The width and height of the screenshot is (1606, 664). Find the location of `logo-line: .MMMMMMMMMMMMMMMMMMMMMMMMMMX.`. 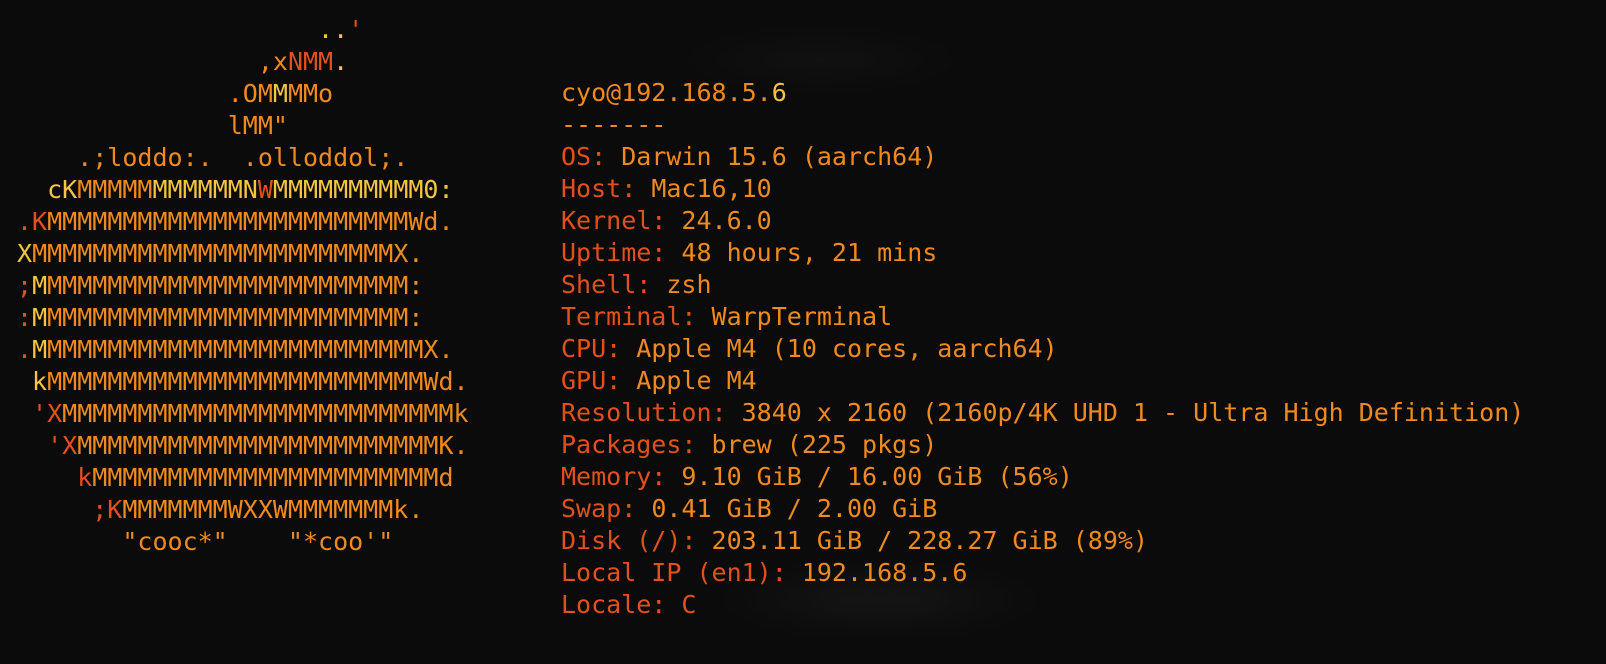

logo-line: .MMMMMMMMMMMMMMMMMMMMMMMMMMX. is located at coordinates (243, 350).